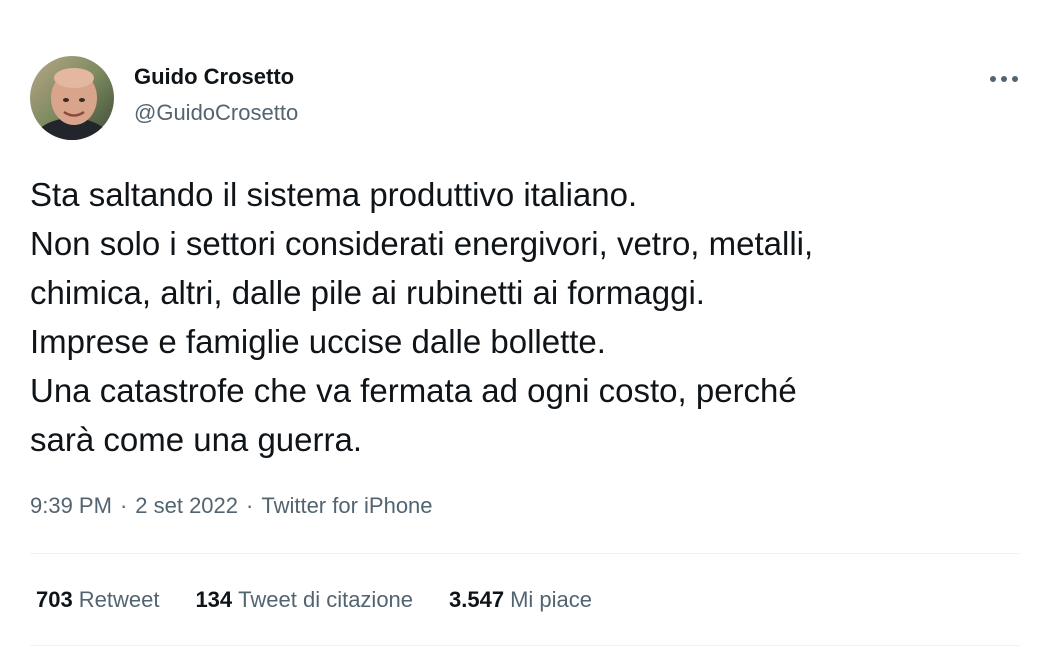  Describe the element at coordinates (214, 599) in the screenshot. I see `quotes-count: 134` at that location.